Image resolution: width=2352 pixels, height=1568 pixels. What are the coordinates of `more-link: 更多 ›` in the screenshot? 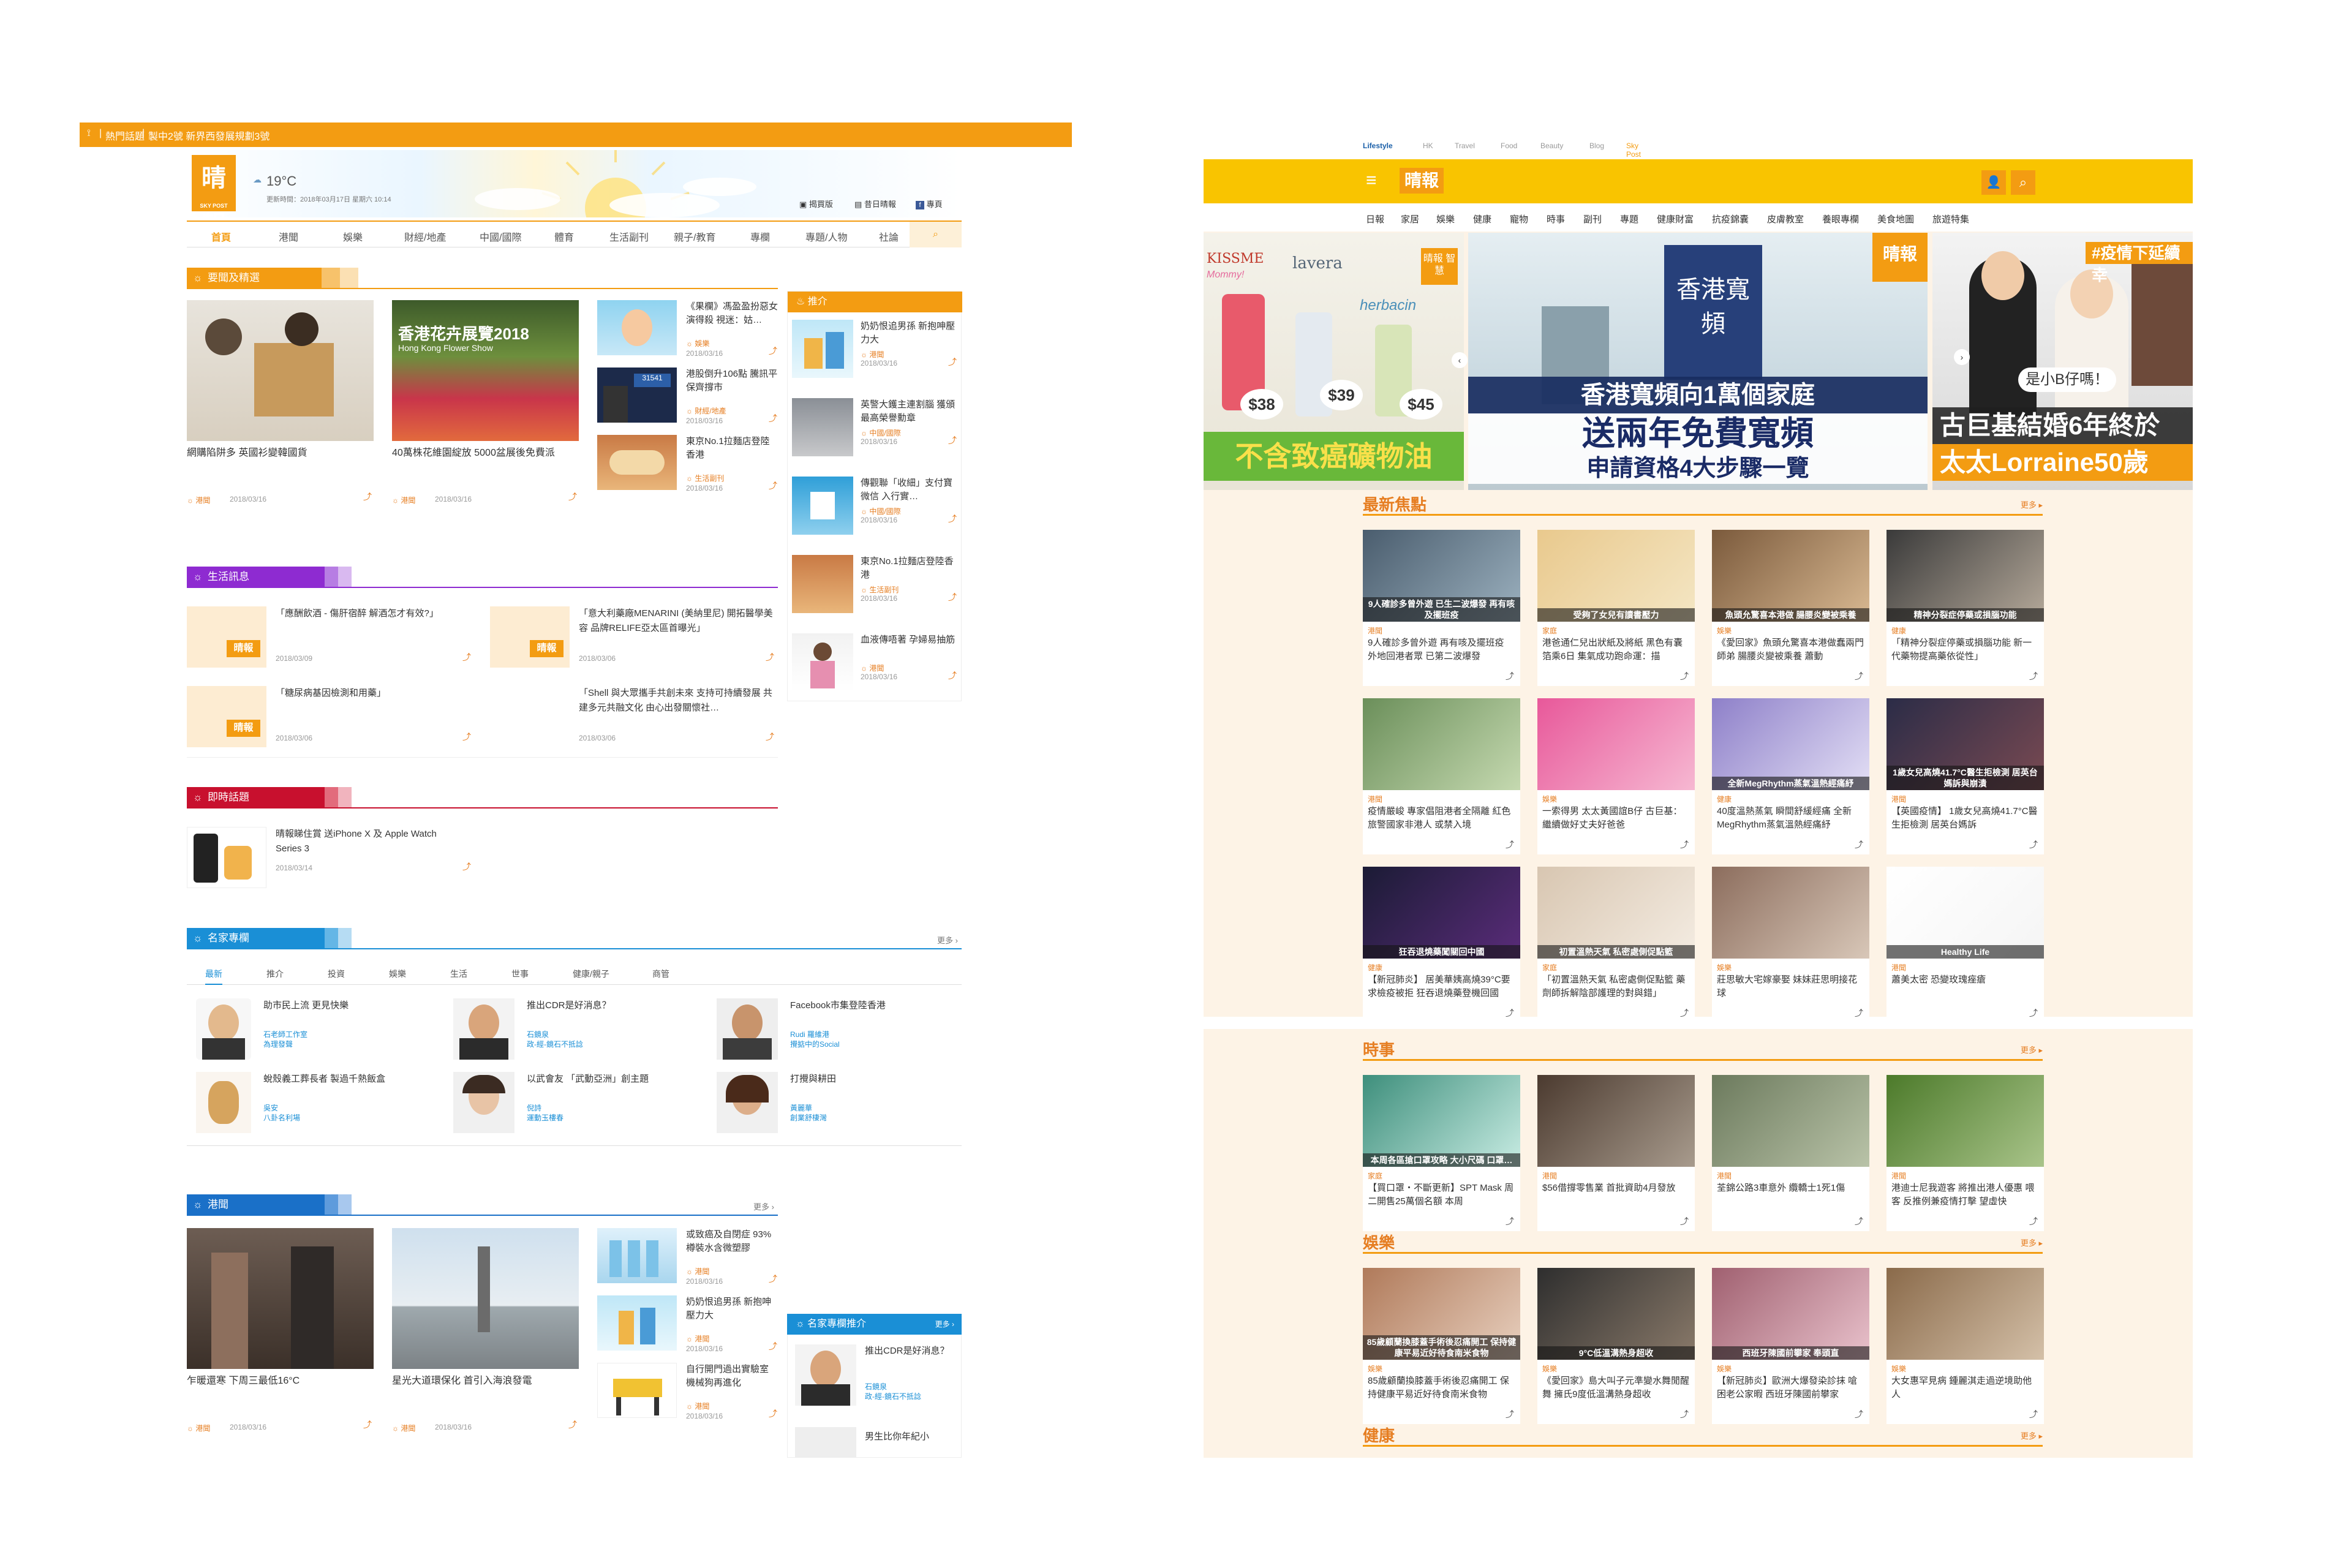 It's located at (945, 1324).